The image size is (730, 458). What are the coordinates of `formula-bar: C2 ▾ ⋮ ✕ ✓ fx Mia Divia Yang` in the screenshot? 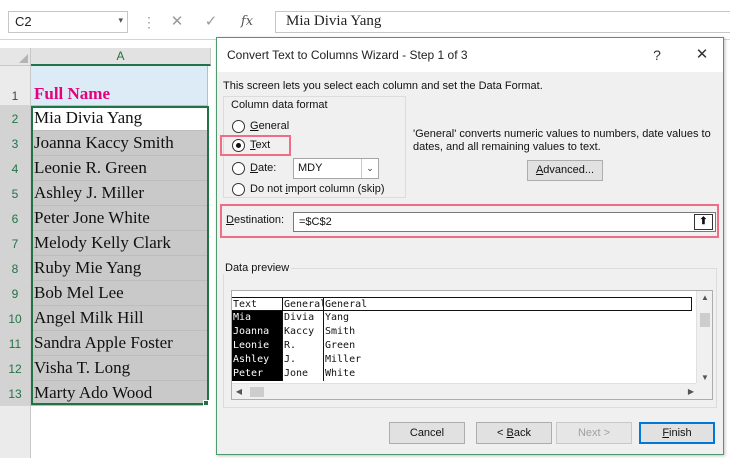 It's located at (365, 20).